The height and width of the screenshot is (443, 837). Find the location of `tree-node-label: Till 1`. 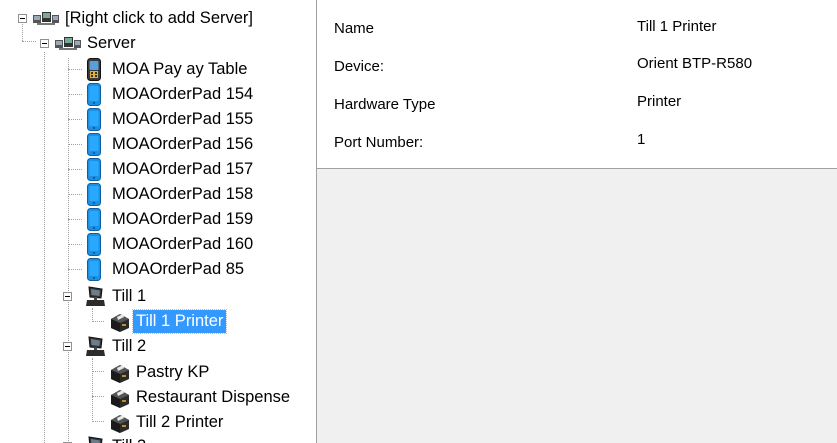

tree-node-label: Till 1 is located at coordinates (129, 296).